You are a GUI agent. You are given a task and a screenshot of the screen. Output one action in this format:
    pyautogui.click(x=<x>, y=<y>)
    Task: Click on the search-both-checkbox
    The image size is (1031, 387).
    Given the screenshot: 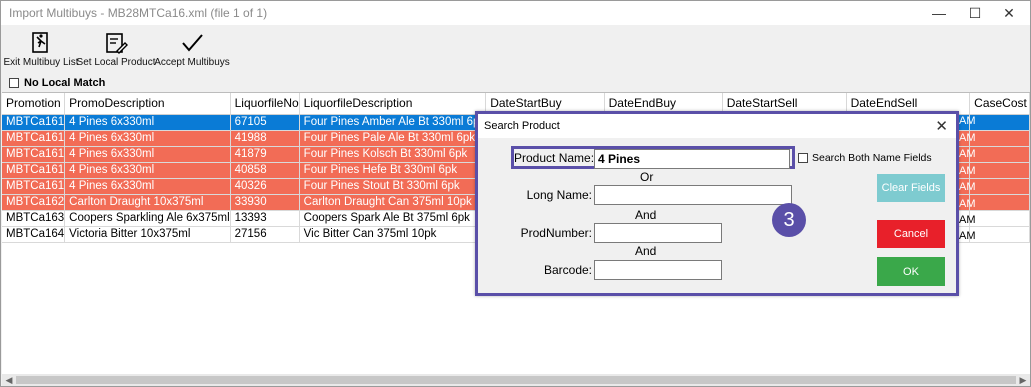 What is the action you would take?
    pyautogui.click(x=803, y=158)
    